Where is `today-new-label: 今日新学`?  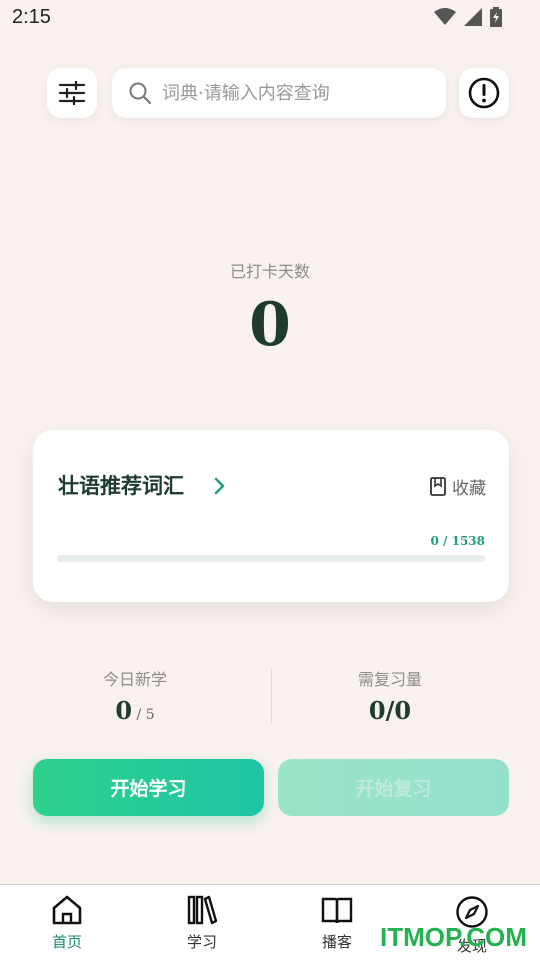 today-new-label: 今日新学 is located at coordinates (134, 679).